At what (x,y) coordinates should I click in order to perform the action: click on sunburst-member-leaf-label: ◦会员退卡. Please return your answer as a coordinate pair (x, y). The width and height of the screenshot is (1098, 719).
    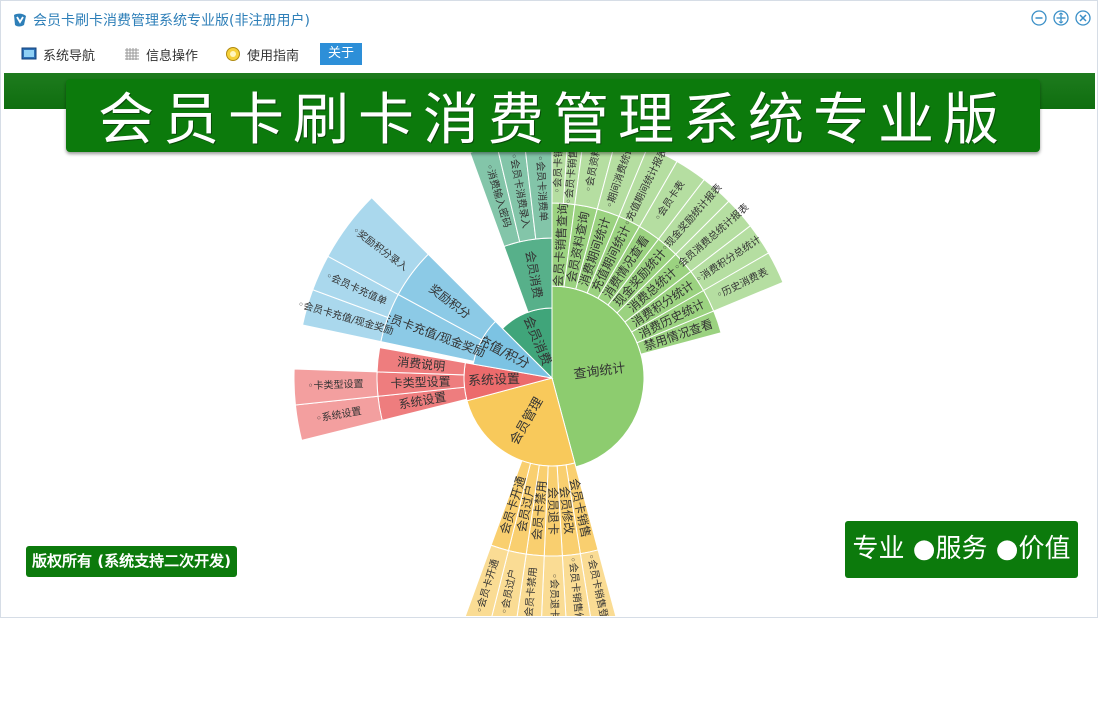
    Looking at the image, I should click on (554, 594).